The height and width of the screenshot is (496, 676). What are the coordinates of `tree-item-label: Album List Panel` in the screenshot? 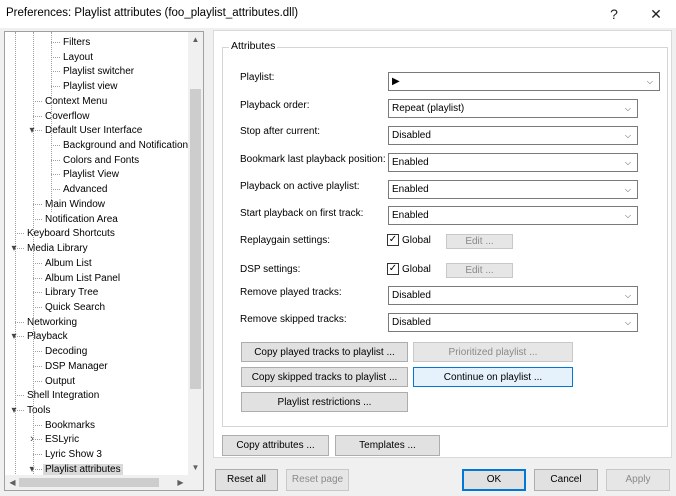 It's located at (83, 278).